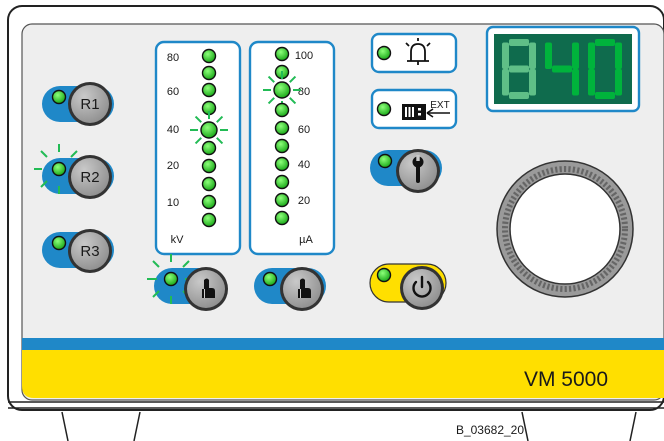  I want to click on kv-tick-60: 60, so click(173, 92).